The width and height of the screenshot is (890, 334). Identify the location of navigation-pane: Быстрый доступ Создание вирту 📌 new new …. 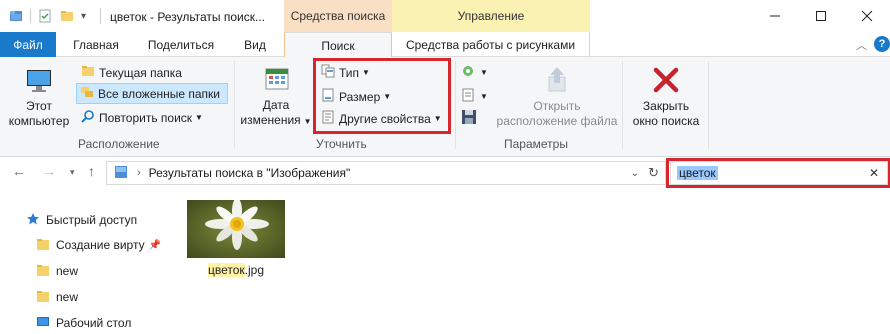
(87, 267).